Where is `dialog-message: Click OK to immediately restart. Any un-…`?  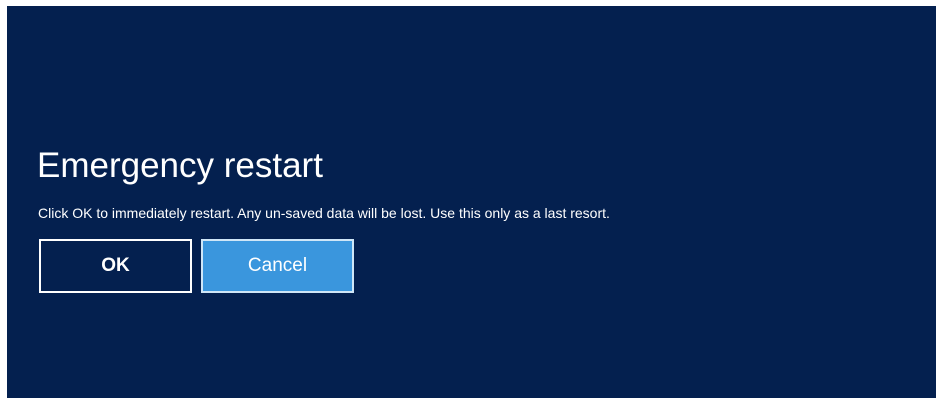
dialog-message: Click OK to immediately restart. Any un-… is located at coordinates (324, 213).